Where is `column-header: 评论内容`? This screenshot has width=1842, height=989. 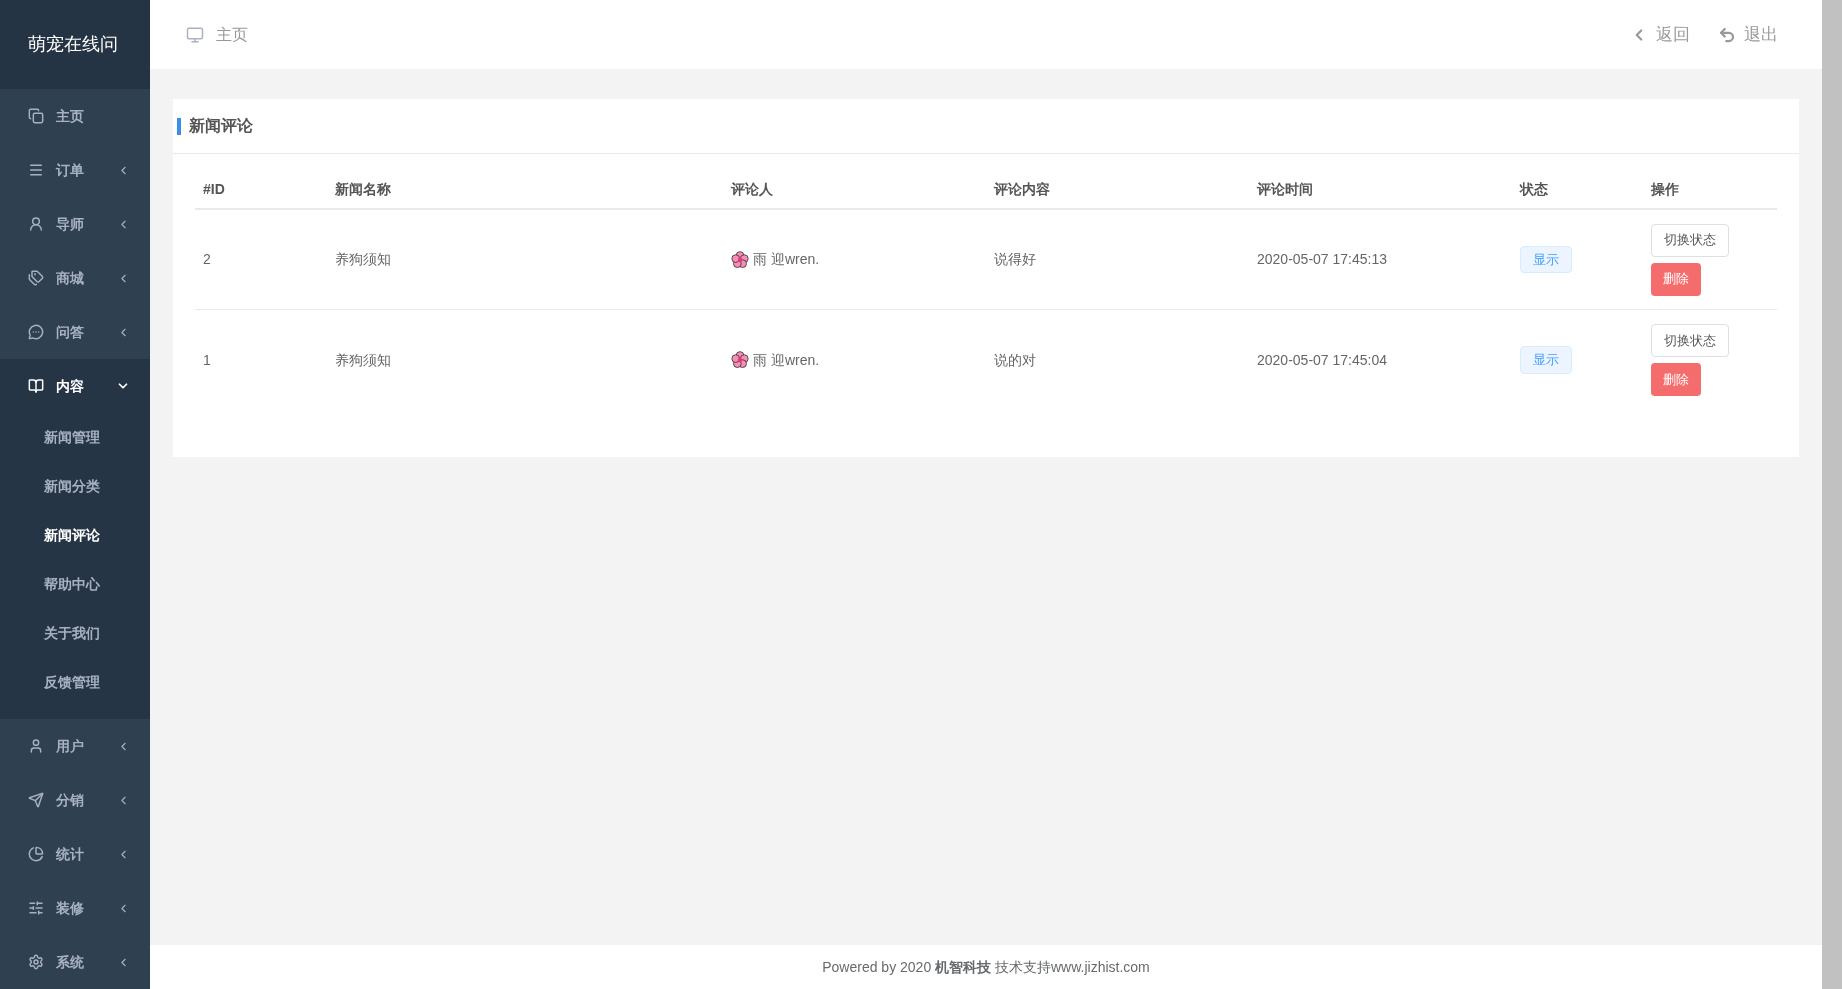 column-header: 评论内容 is located at coordinates (1021, 189).